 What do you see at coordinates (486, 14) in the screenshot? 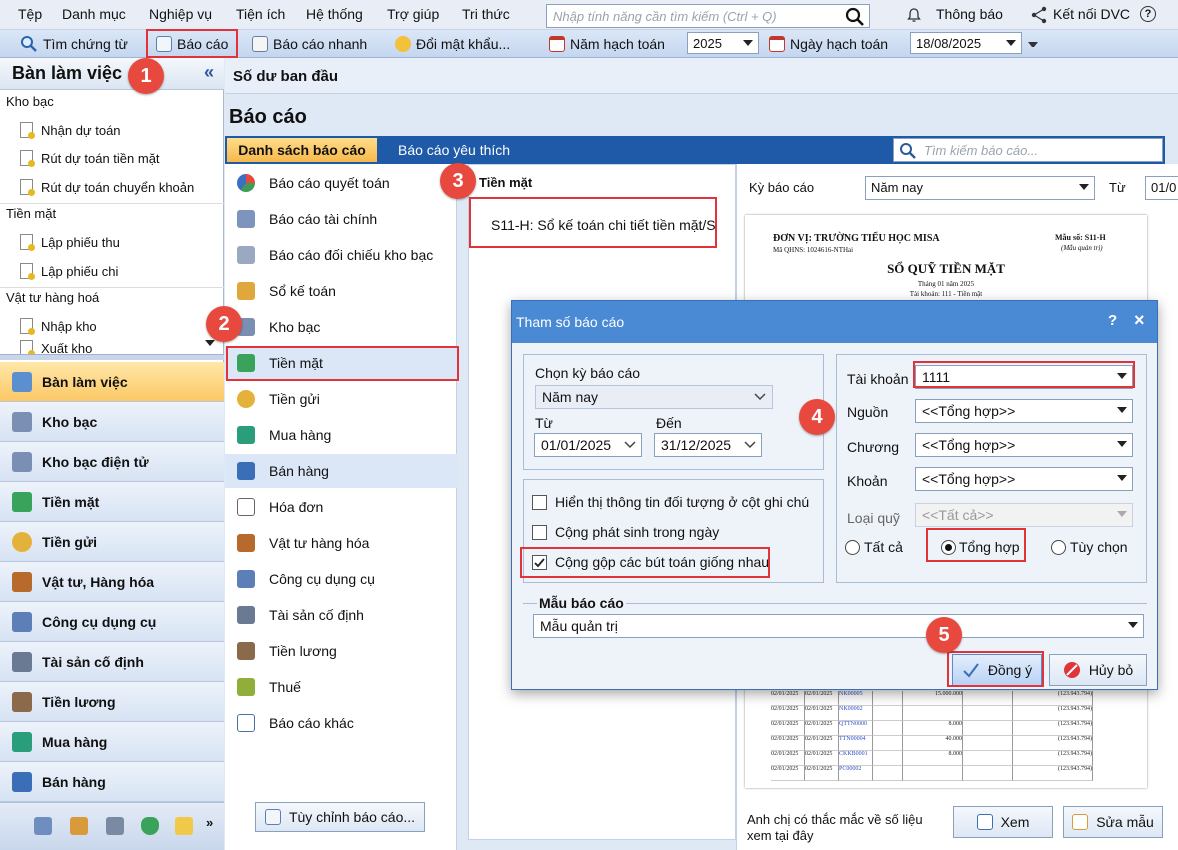
I see `menu-knowledge: Tri thức` at bounding box center [486, 14].